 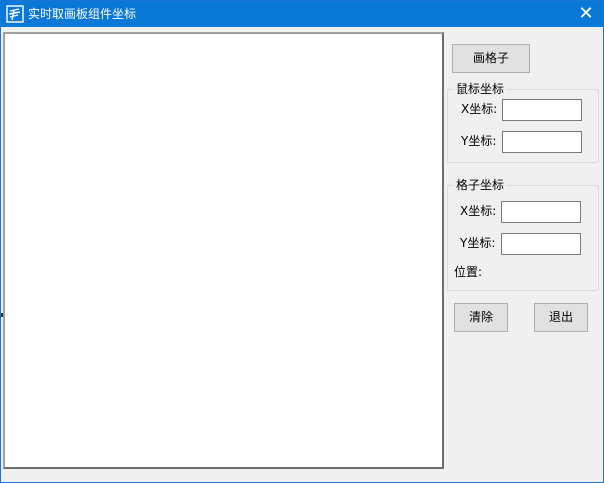 What do you see at coordinates (541, 244) in the screenshot?
I see `grid-y-input` at bounding box center [541, 244].